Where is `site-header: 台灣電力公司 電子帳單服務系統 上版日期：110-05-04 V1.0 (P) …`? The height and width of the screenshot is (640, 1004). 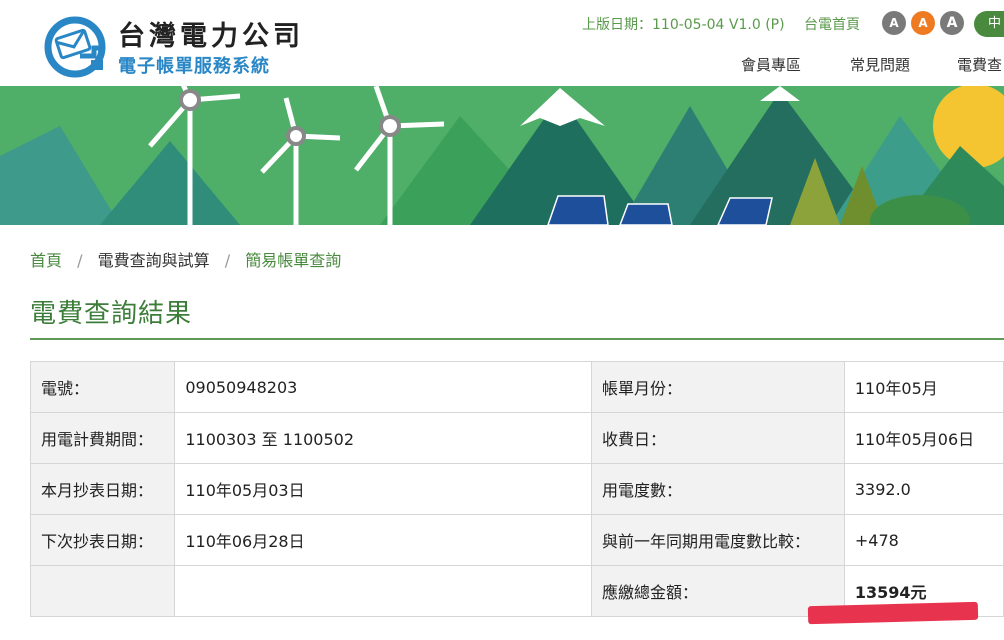 site-header: 台灣電力公司 電子帳單服務系統 上版日期：110-05-04 V1.0 (P) … is located at coordinates (502, 43).